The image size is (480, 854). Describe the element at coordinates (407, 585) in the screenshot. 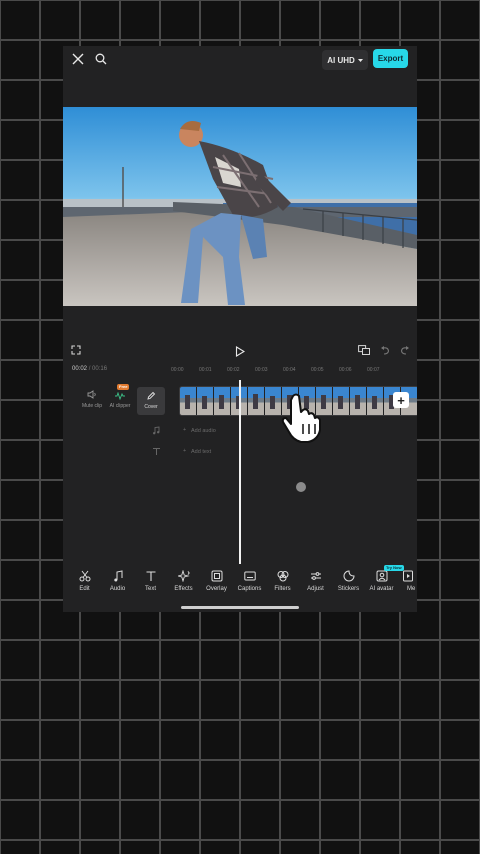

I see `toolbar-me: Me` at that location.